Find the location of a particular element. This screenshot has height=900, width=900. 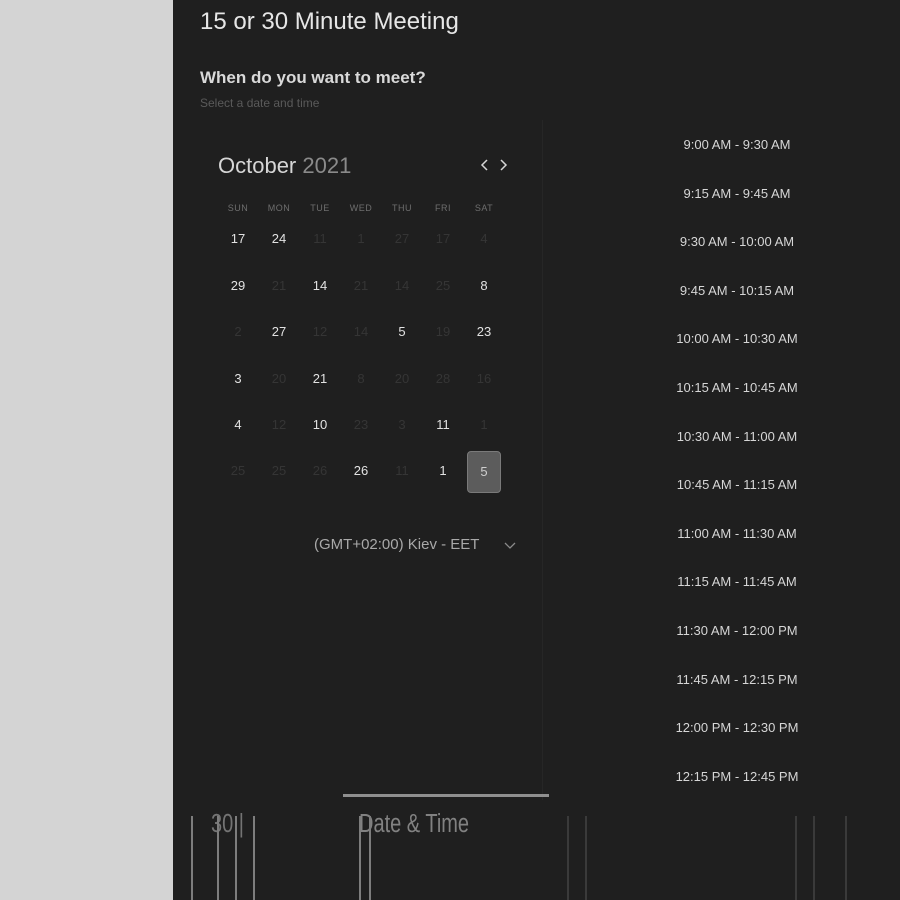

timezone-select: (GMT+02:00) Kiev - EET is located at coordinates (411, 546).